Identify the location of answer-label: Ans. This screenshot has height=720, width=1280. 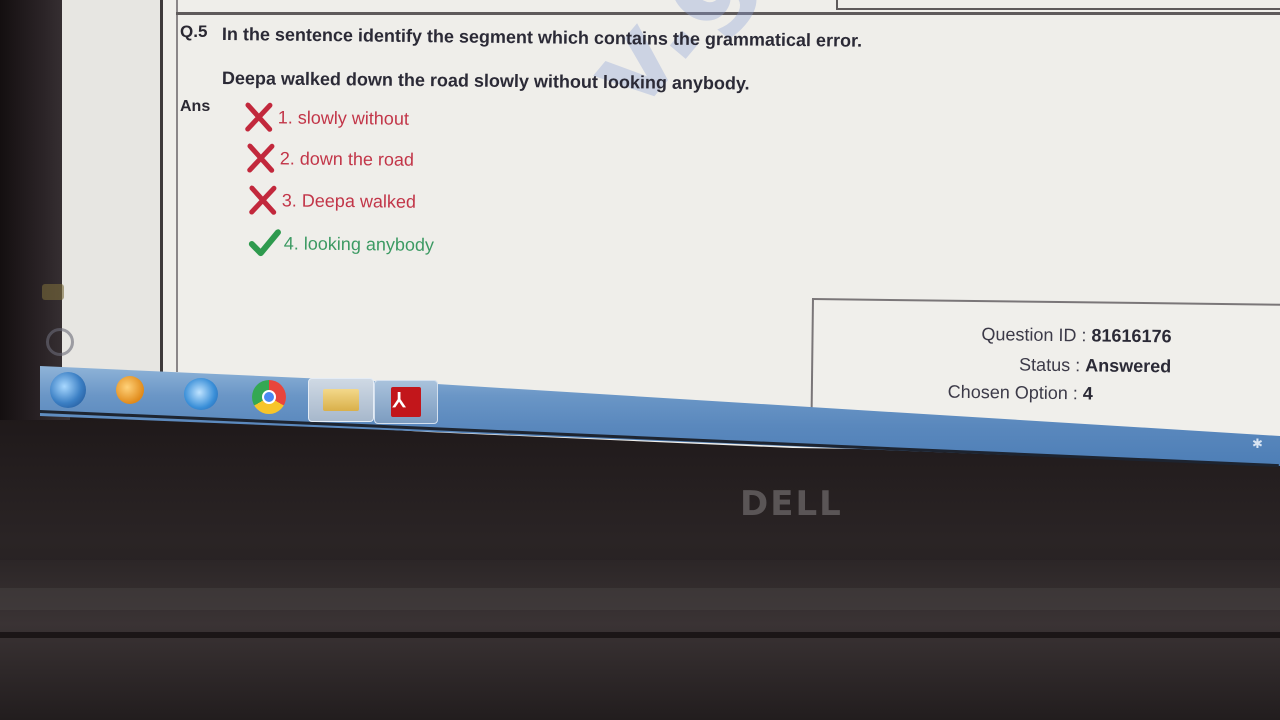
(195, 106).